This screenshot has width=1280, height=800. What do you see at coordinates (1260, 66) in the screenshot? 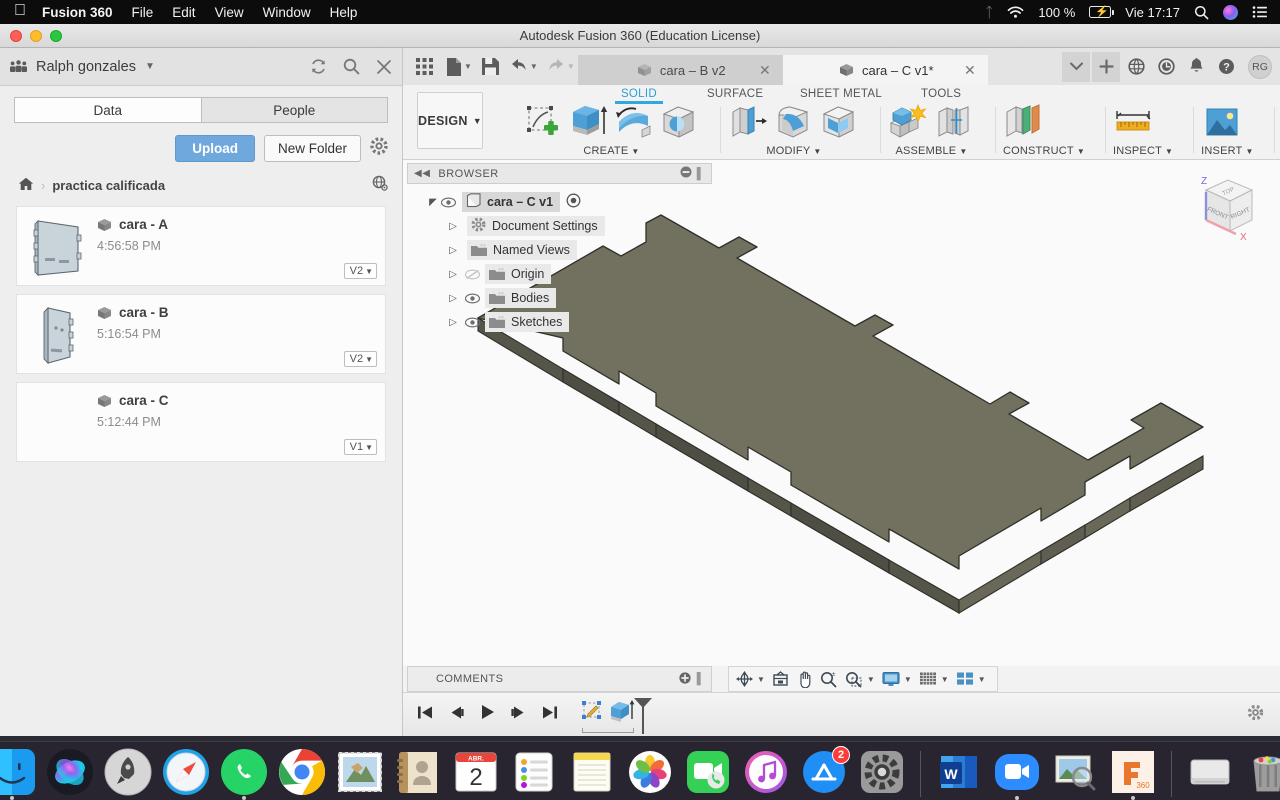
I see `avatar: RG` at bounding box center [1260, 66].